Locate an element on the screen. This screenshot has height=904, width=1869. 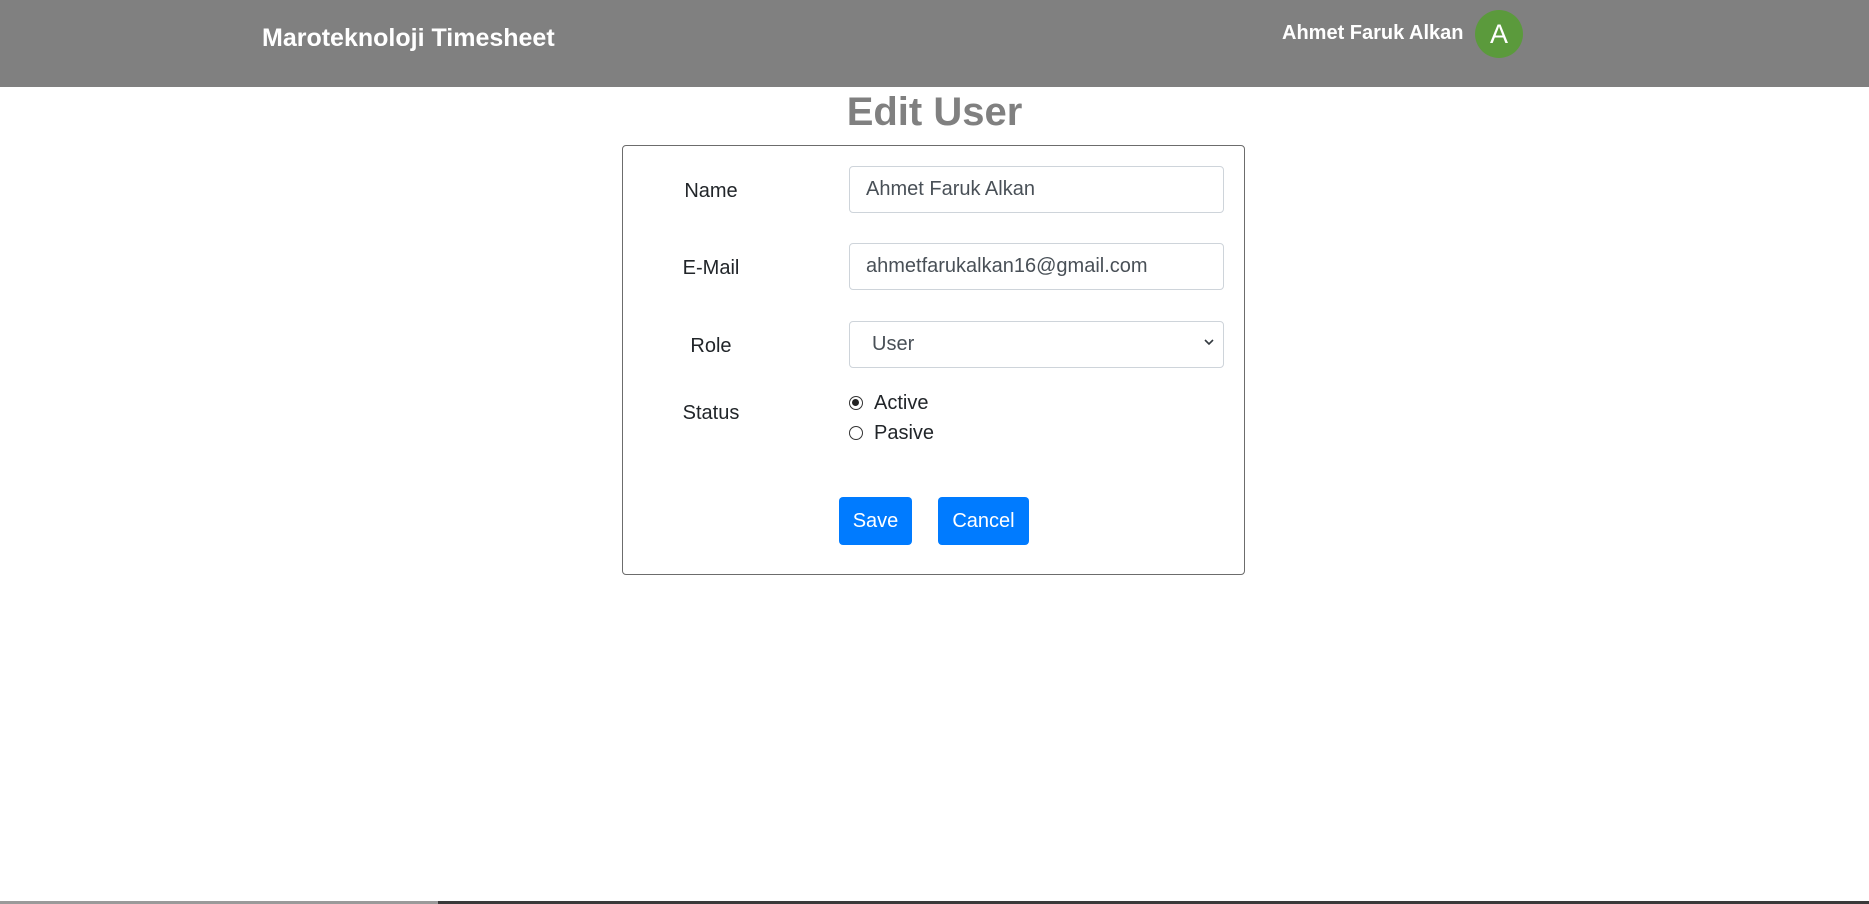
status-label: Status is located at coordinates (711, 413).